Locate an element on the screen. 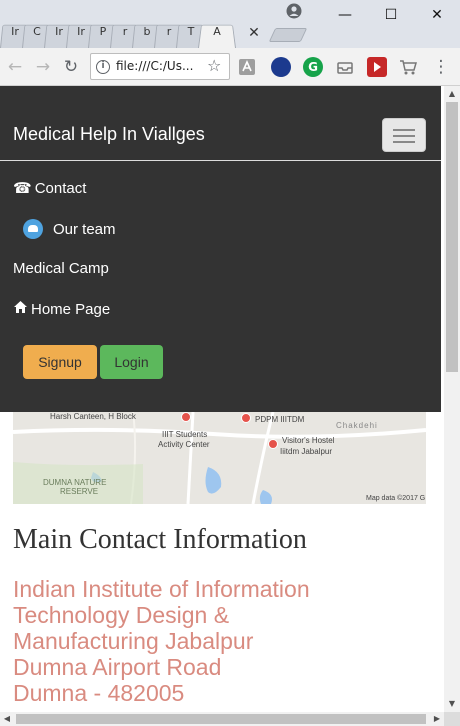 The height and width of the screenshot is (726, 460). nav-item-contact: ☎ Contact is located at coordinates (50, 188).